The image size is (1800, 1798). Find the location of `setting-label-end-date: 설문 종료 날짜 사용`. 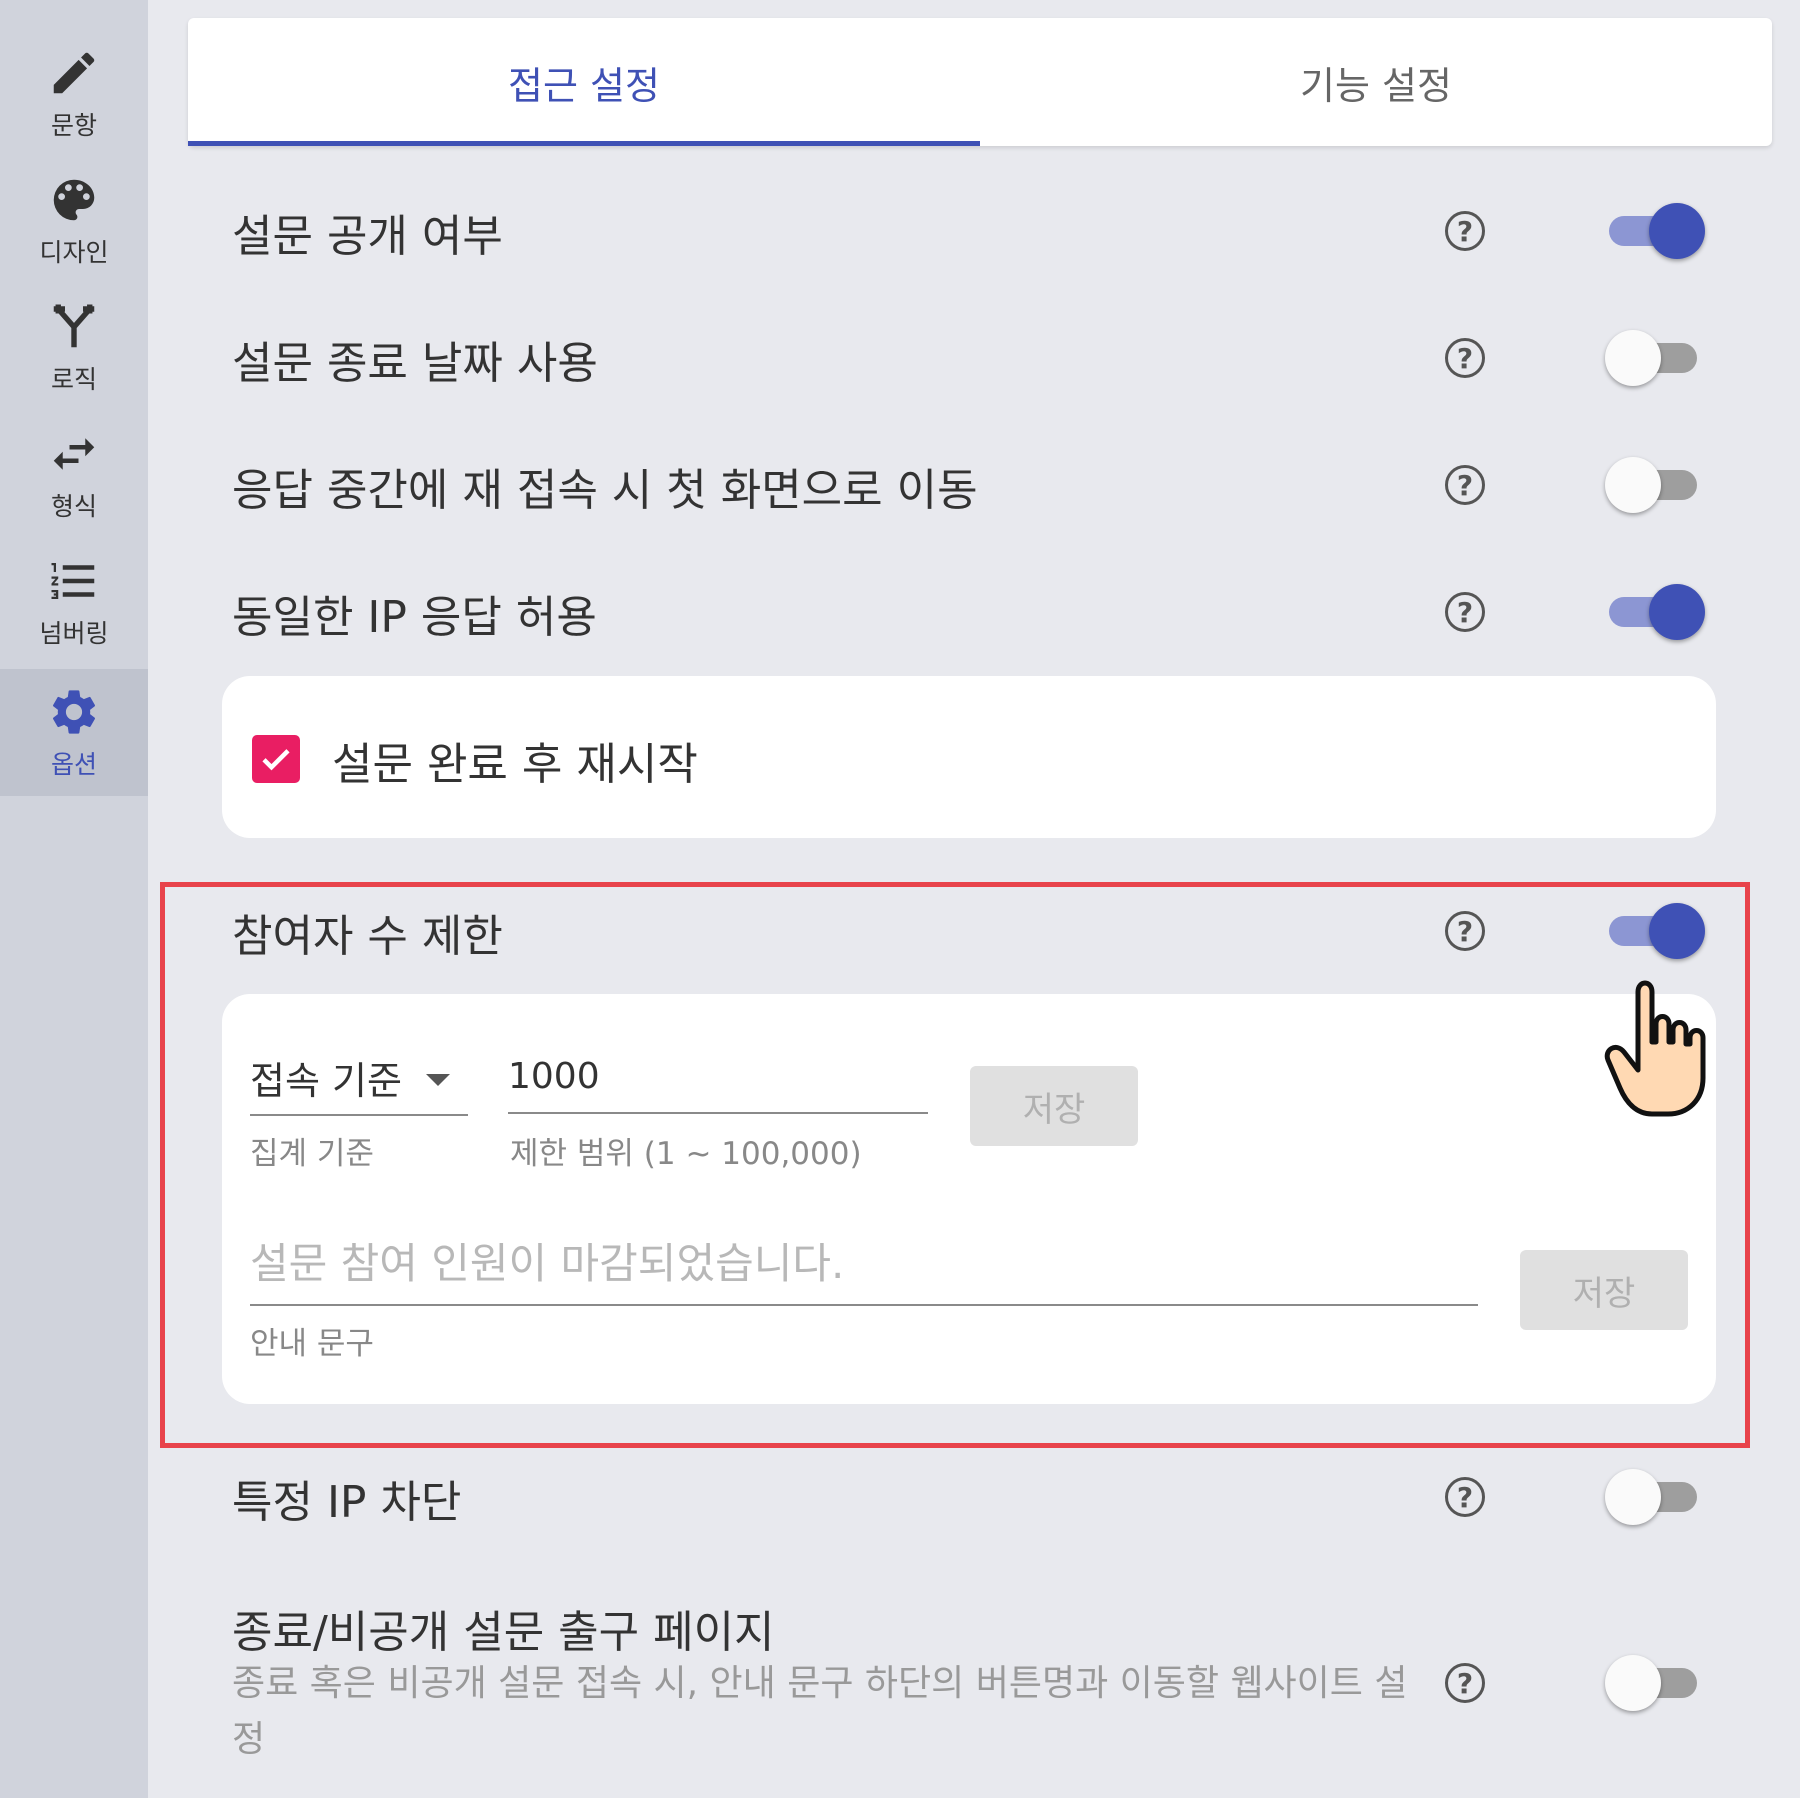

setting-label-end-date: 설문 종료 날짜 사용 is located at coordinates (415, 363).